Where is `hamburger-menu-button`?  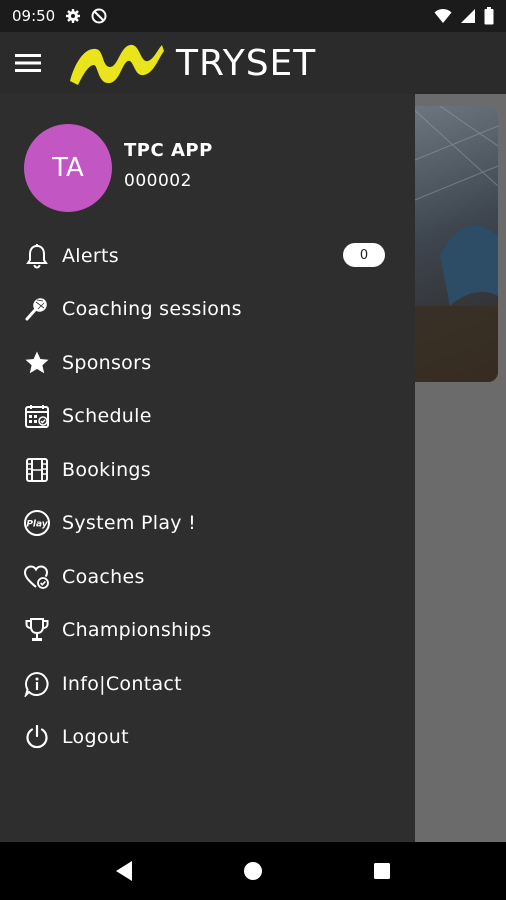 hamburger-menu-button is located at coordinates (28, 63).